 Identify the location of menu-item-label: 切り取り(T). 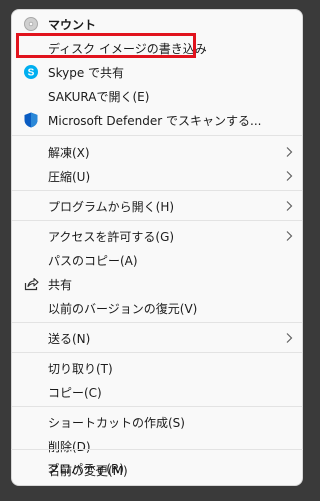
(80, 368).